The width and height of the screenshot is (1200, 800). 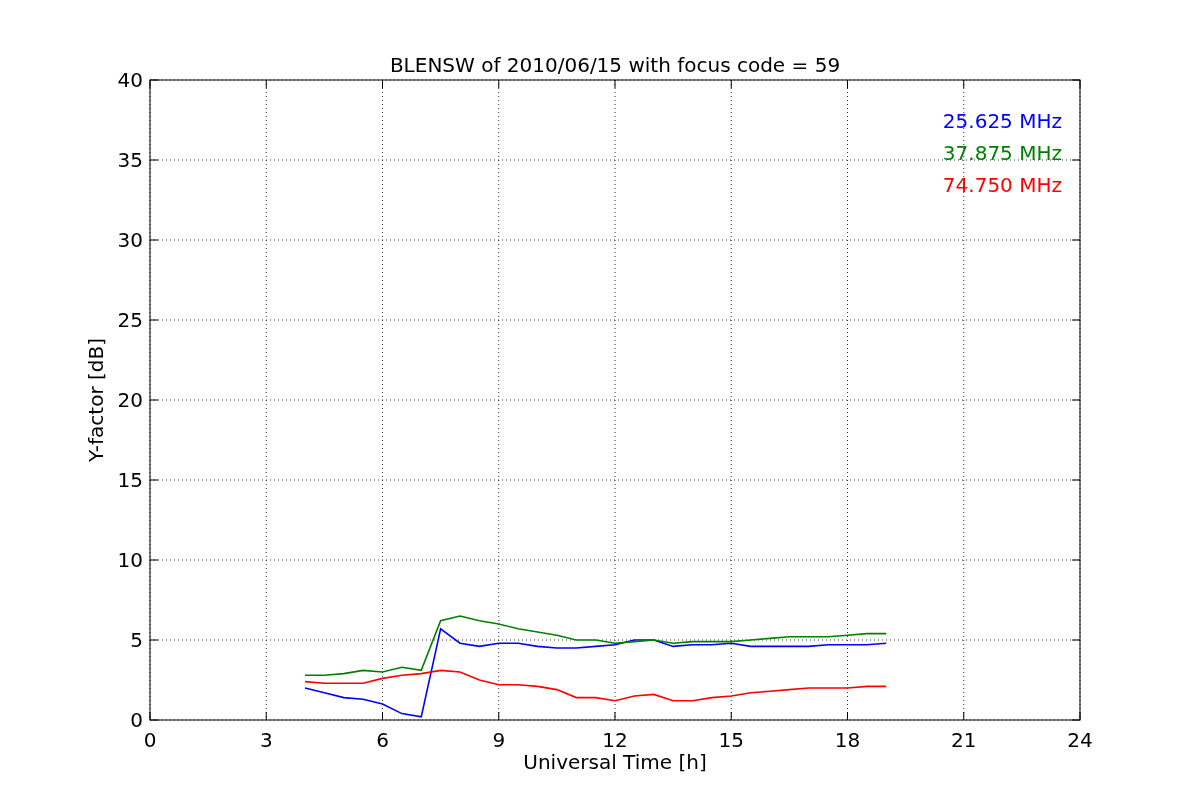 I want to click on x-axis-label: Universal Time [h], so click(x=615, y=762).